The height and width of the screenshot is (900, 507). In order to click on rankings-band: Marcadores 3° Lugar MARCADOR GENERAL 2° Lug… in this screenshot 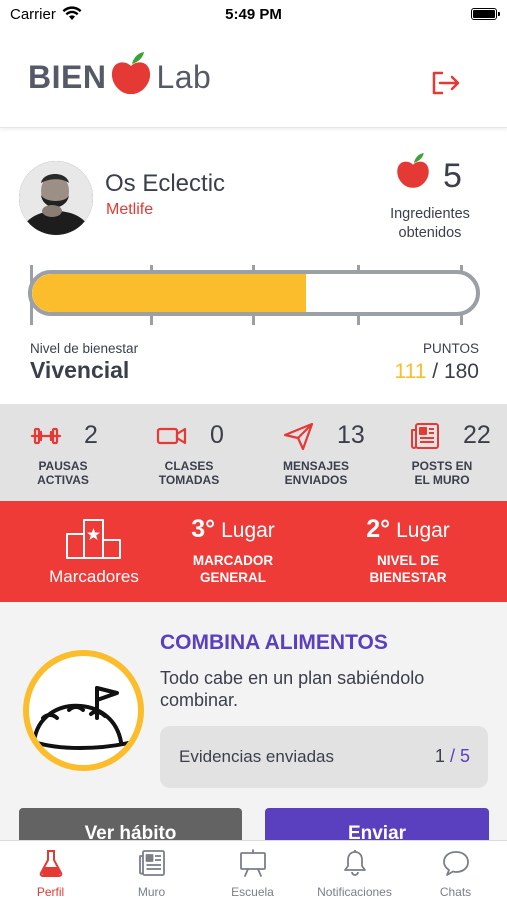, I will do `click(253, 551)`.